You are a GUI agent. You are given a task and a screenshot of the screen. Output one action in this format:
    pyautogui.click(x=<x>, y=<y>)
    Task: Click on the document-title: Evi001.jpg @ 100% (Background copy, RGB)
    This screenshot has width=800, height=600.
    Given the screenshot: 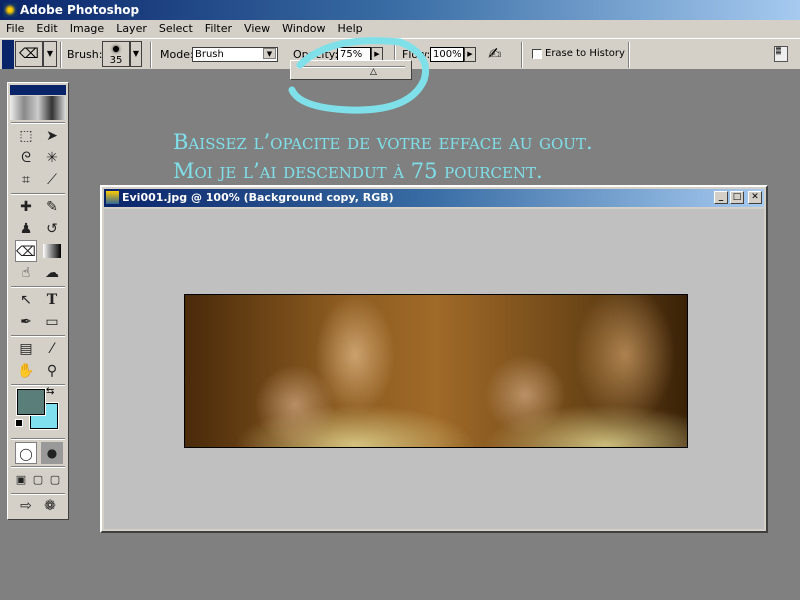 What is the action you would take?
    pyautogui.click(x=258, y=197)
    